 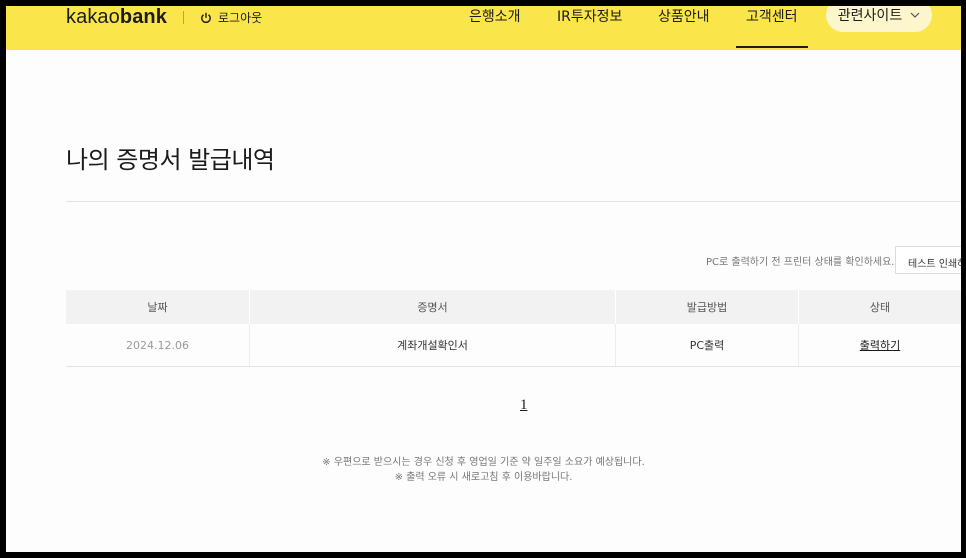 What do you see at coordinates (707, 307) in the screenshot?
I see `column-header-method: 발급방법` at bounding box center [707, 307].